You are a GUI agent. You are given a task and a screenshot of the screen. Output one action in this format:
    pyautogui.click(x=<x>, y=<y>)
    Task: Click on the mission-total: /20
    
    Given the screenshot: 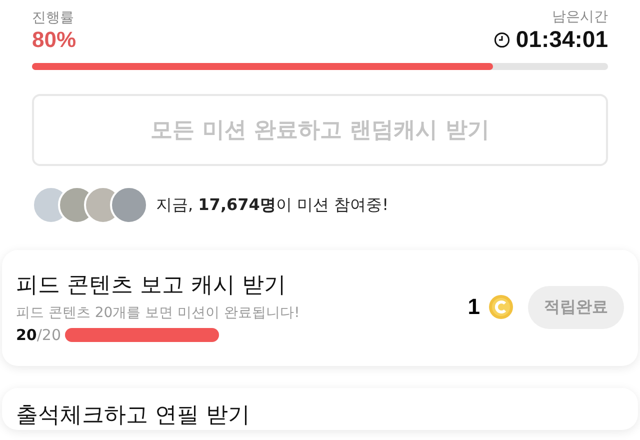 What is the action you would take?
    pyautogui.click(x=49, y=335)
    